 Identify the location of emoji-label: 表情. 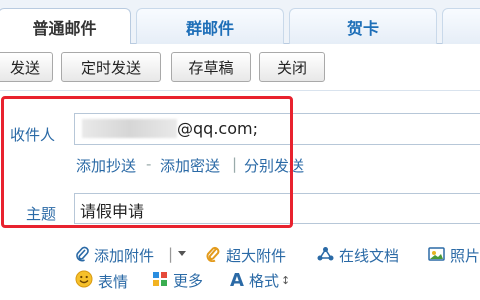
(113, 281).